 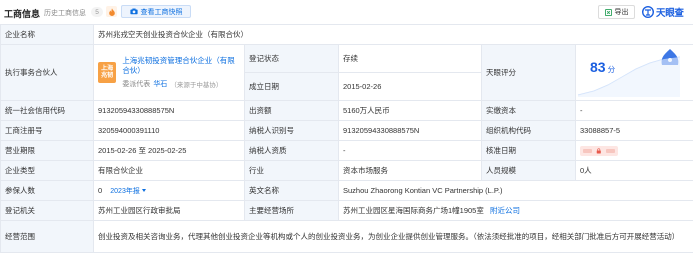 What do you see at coordinates (47, 110) in the screenshot?
I see `credit-code-label: 统一社会信用代码` at bounding box center [47, 110].